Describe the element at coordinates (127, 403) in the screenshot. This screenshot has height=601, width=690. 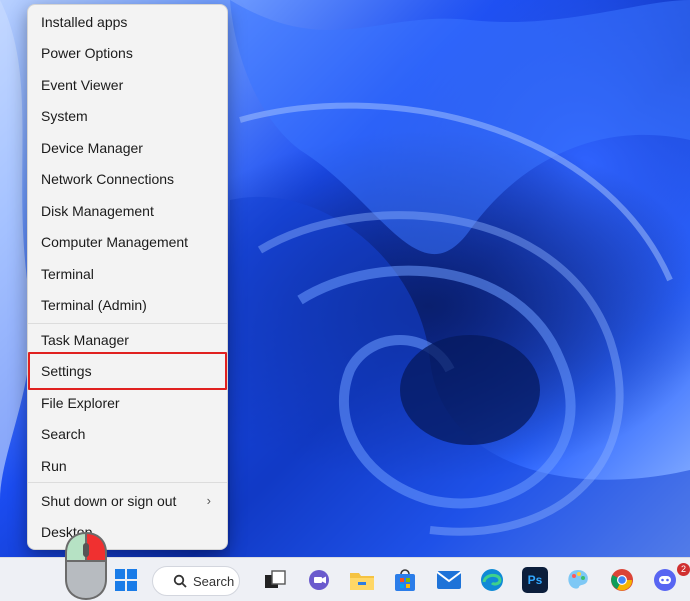
I see `menu-item-file-explorer: File Explorer` at that location.